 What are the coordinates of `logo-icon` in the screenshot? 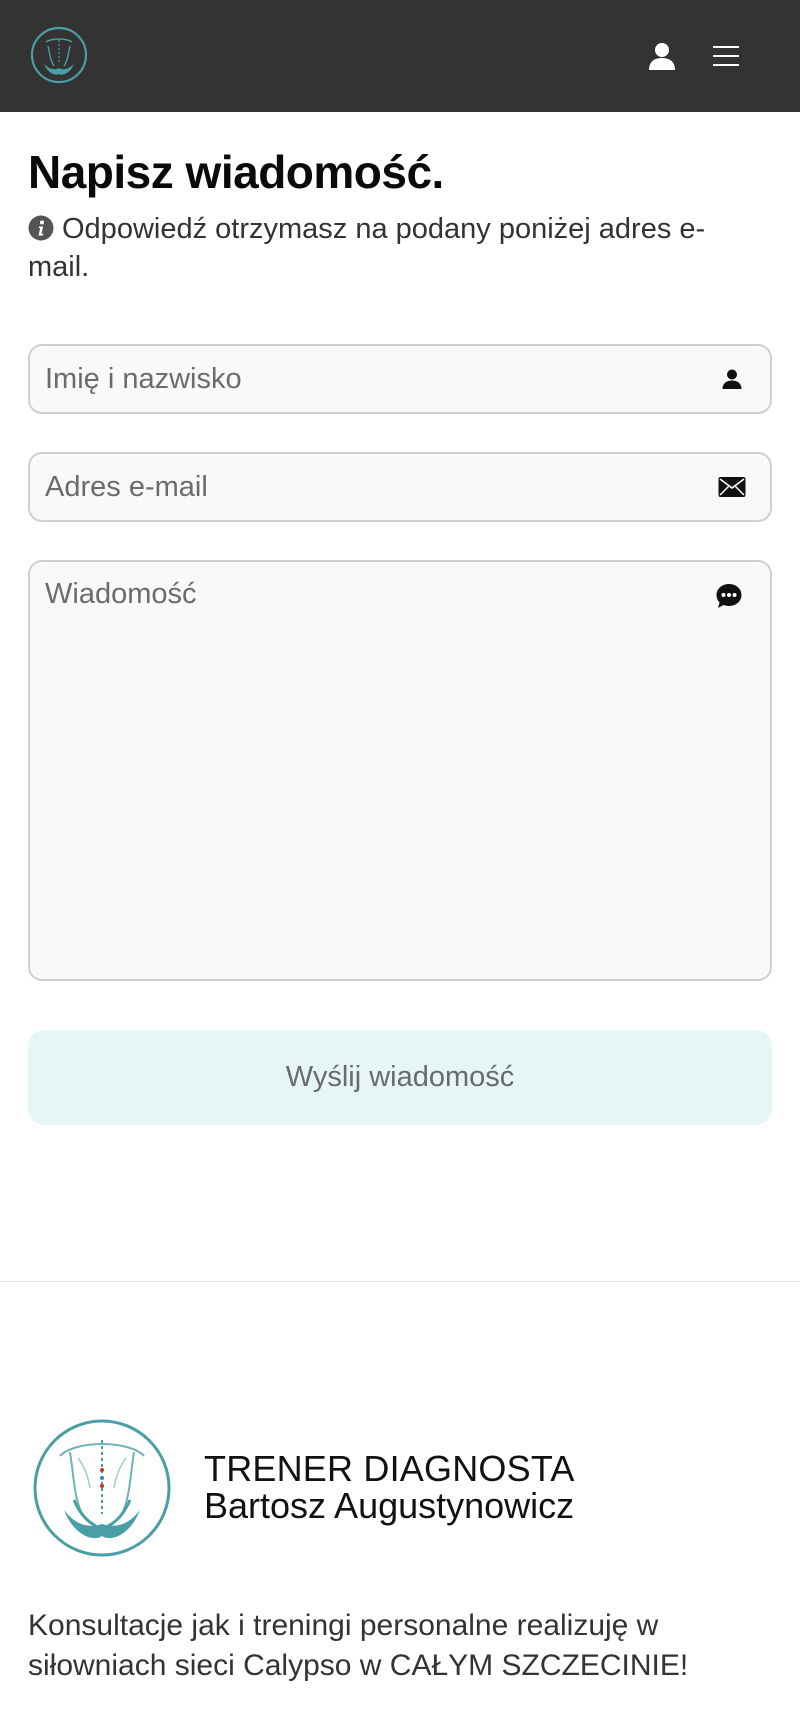 It's located at (59, 55).